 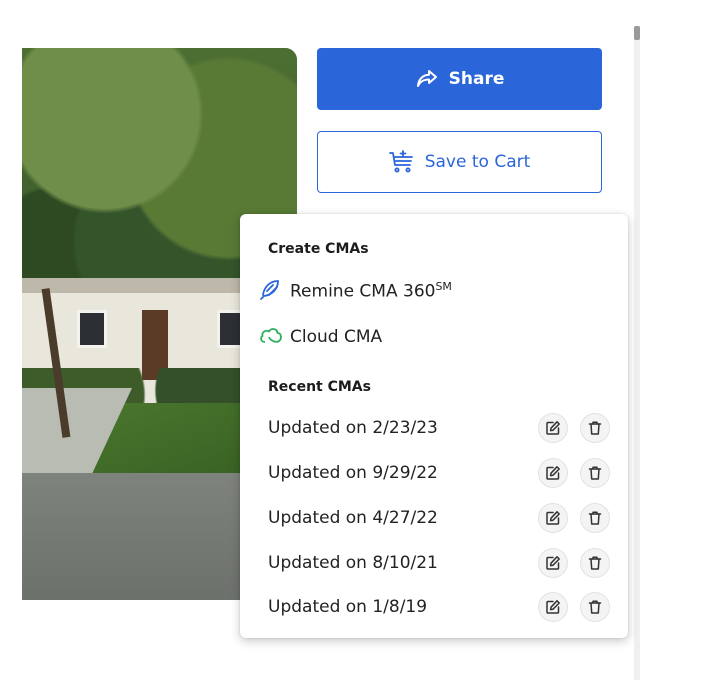 I want to click on photo-window, so click(x=92, y=329).